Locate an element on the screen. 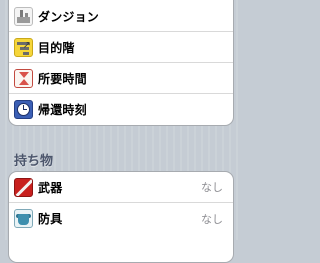 The width and height of the screenshot is (320, 263). armor-label: 防具 is located at coordinates (50, 219).